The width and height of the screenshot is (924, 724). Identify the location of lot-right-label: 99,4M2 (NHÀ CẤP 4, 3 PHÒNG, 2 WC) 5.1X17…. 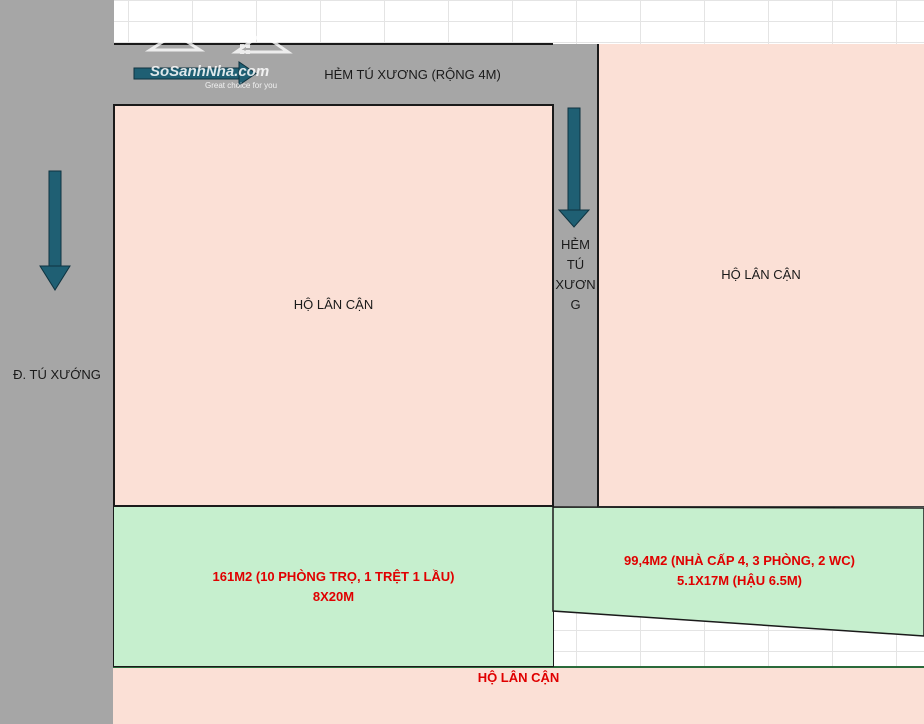
(739, 571).